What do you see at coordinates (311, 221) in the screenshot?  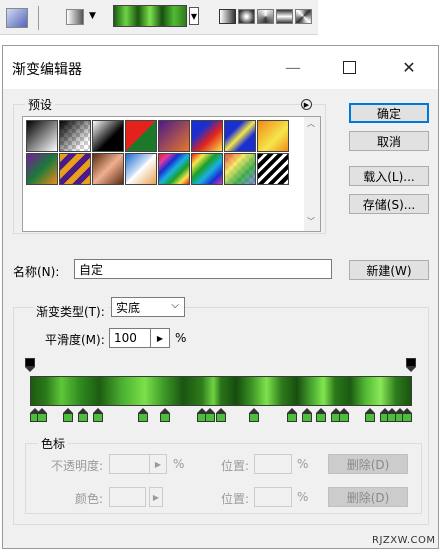 I see `scroll-down-icon: ﹀` at bounding box center [311, 221].